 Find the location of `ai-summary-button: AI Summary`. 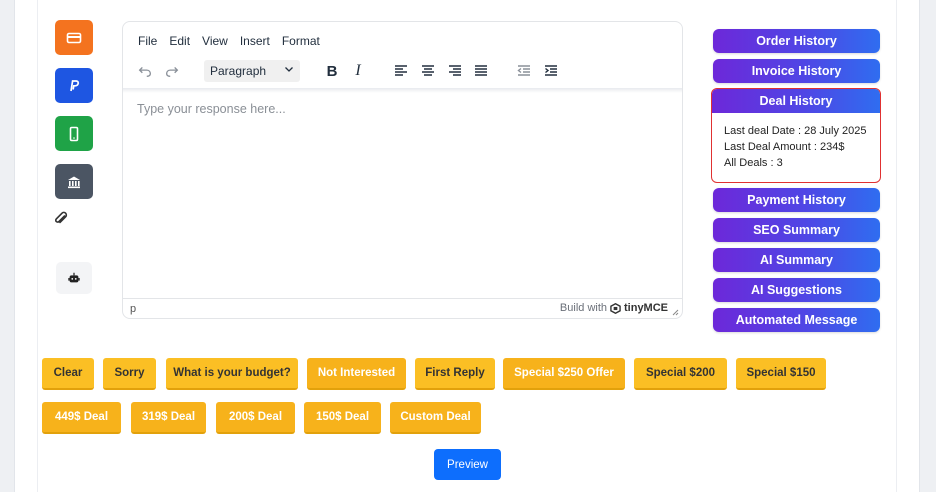

ai-summary-button: AI Summary is located at coordinates (796, 260).